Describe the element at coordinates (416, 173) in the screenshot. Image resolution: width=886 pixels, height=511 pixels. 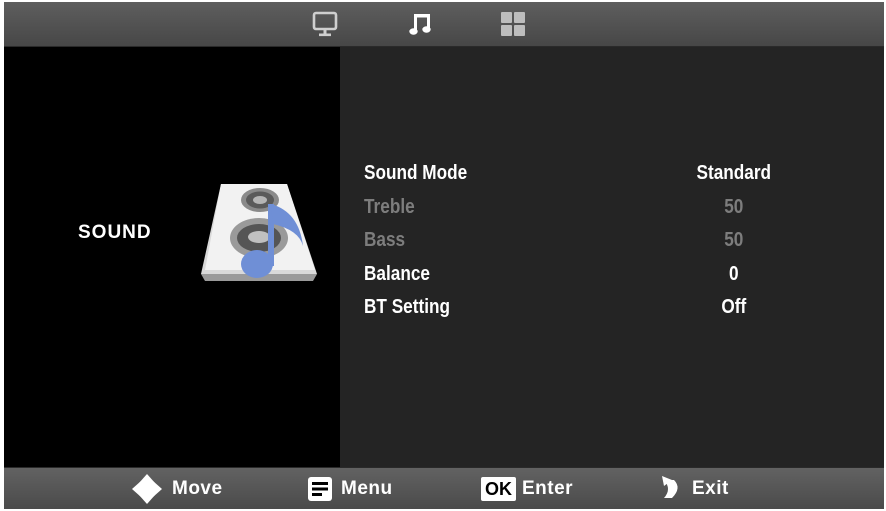
I see `menu-item-label: Sound Mode` at that location.